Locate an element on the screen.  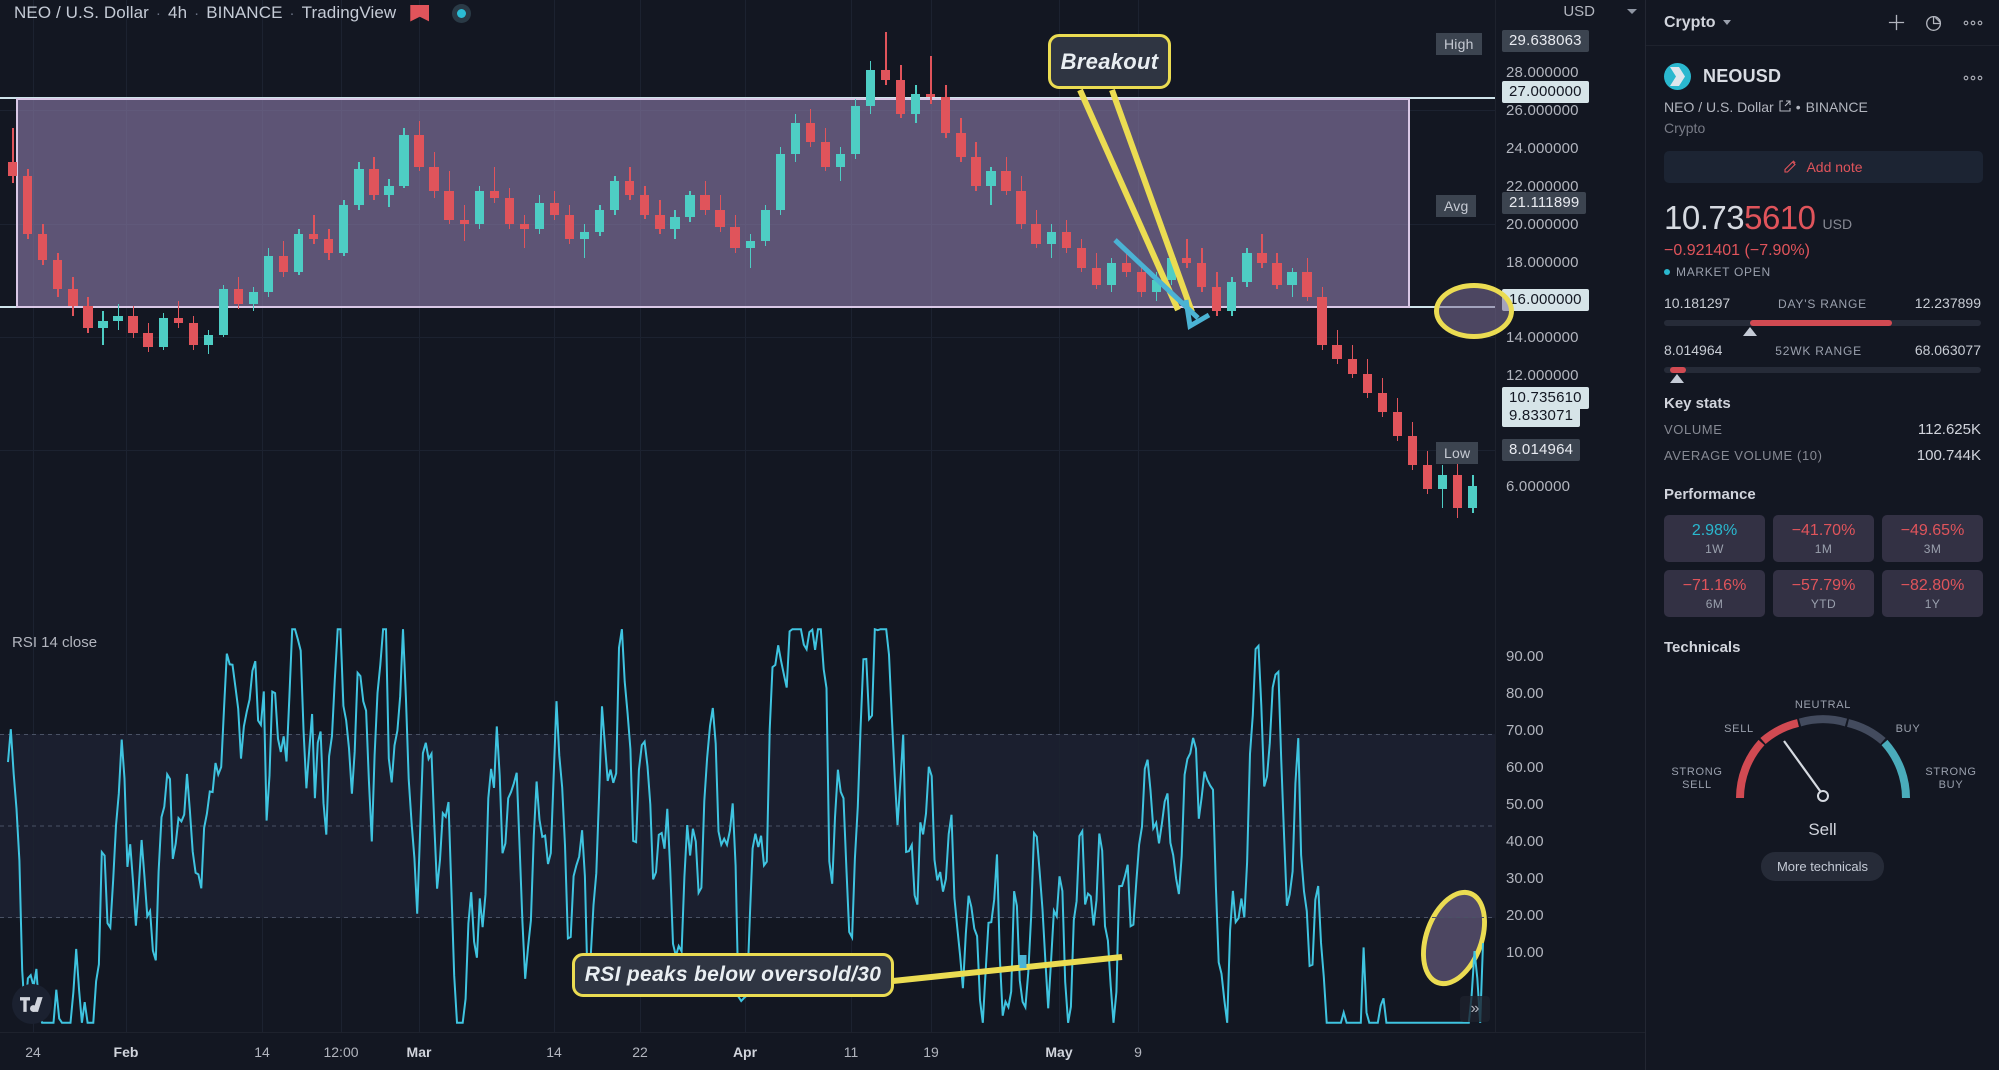
add-note-button: Add note is located at coordinates (1823, 167).